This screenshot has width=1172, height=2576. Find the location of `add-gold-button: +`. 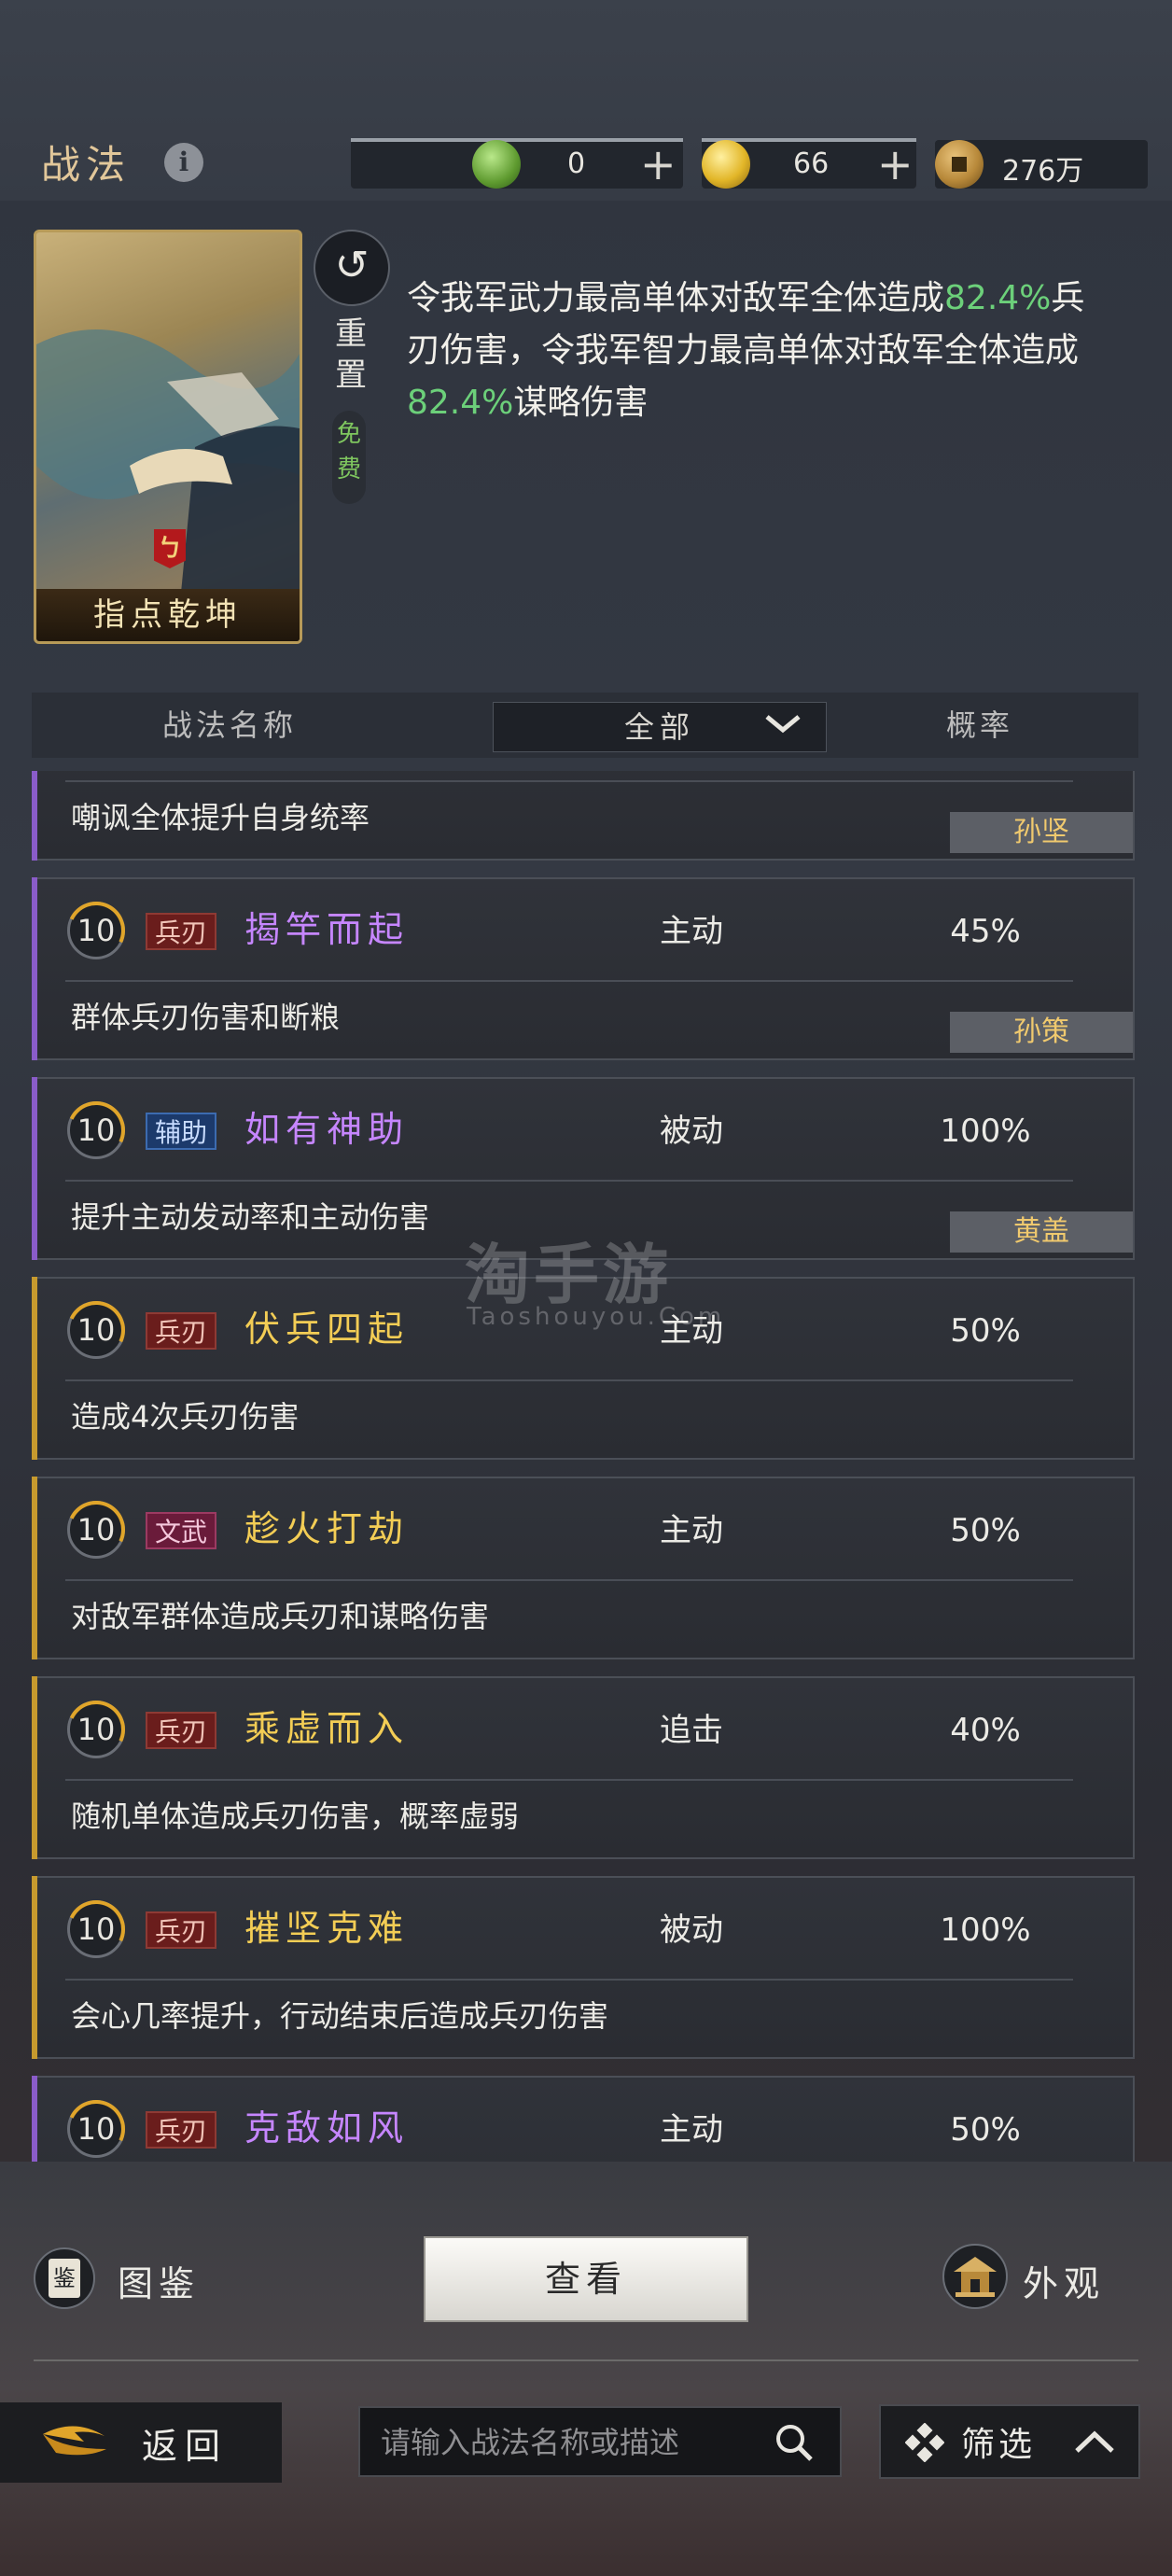

add-gold-button: + is located at coordinates (895, 164).